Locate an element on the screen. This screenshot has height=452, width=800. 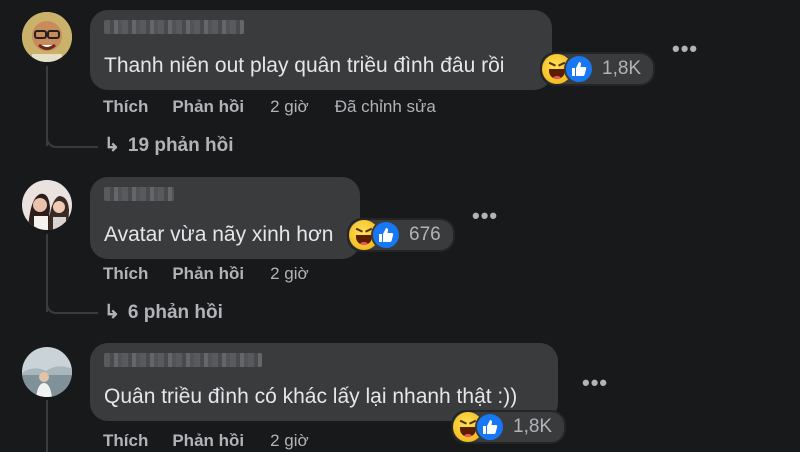
comment-actions: Thích Phản hồi 2 giờ Đã chỉnh sửa is located at coordinates (269, 107).